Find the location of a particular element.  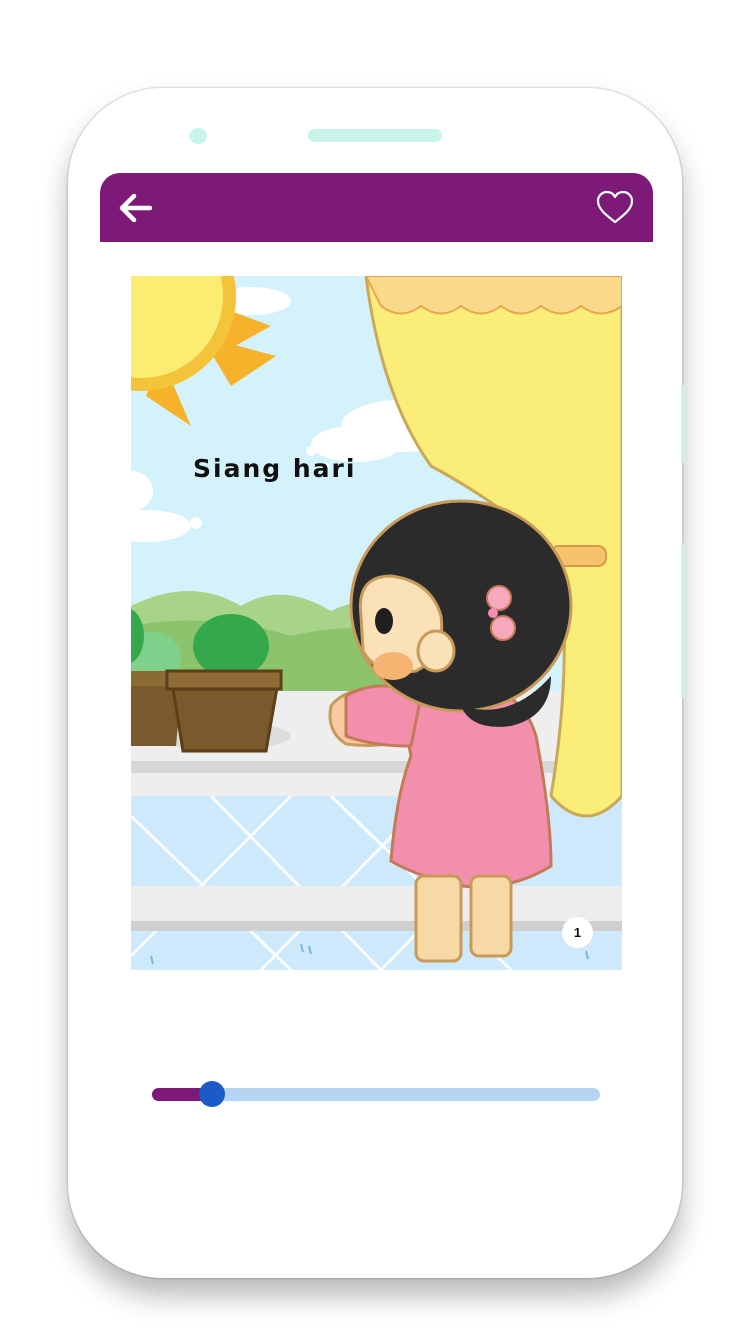

page-title: Siang hari is located at coordinates (275, 468).